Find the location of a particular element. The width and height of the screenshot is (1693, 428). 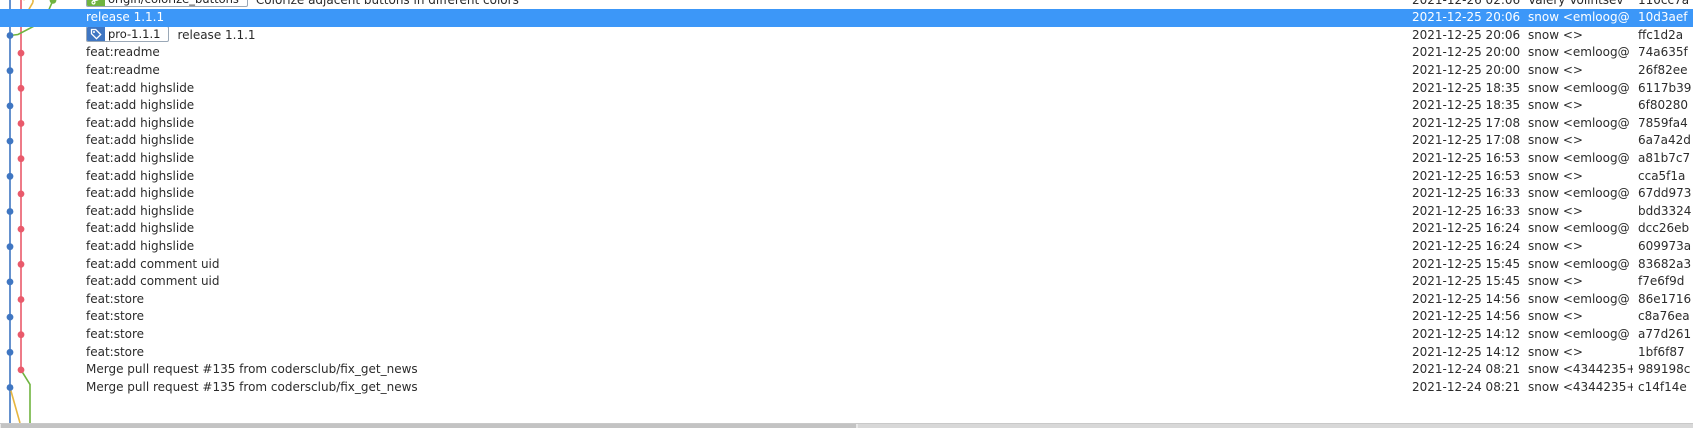

commit-row: feat:store 2021-12-25 14:56 snow <> c8a76ea is located at coordinates (846, 317).